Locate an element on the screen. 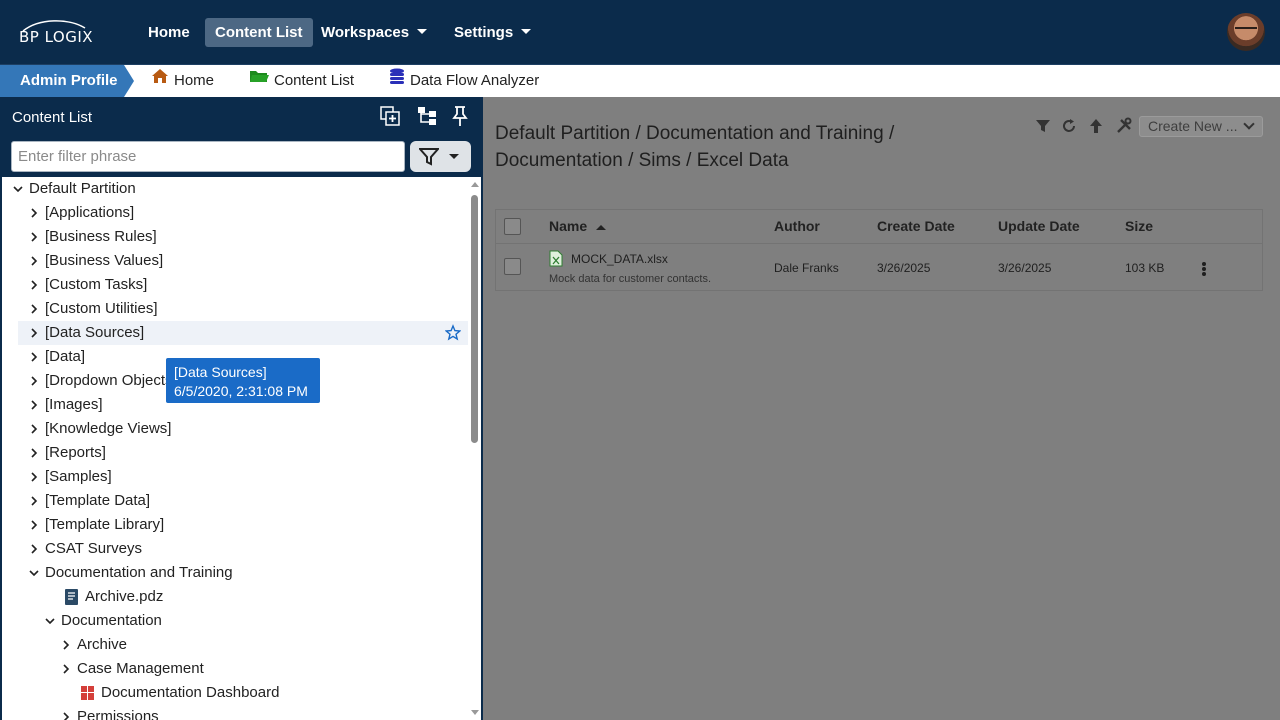  author-cell: Dale Franks is located at coordinates (806, 268).